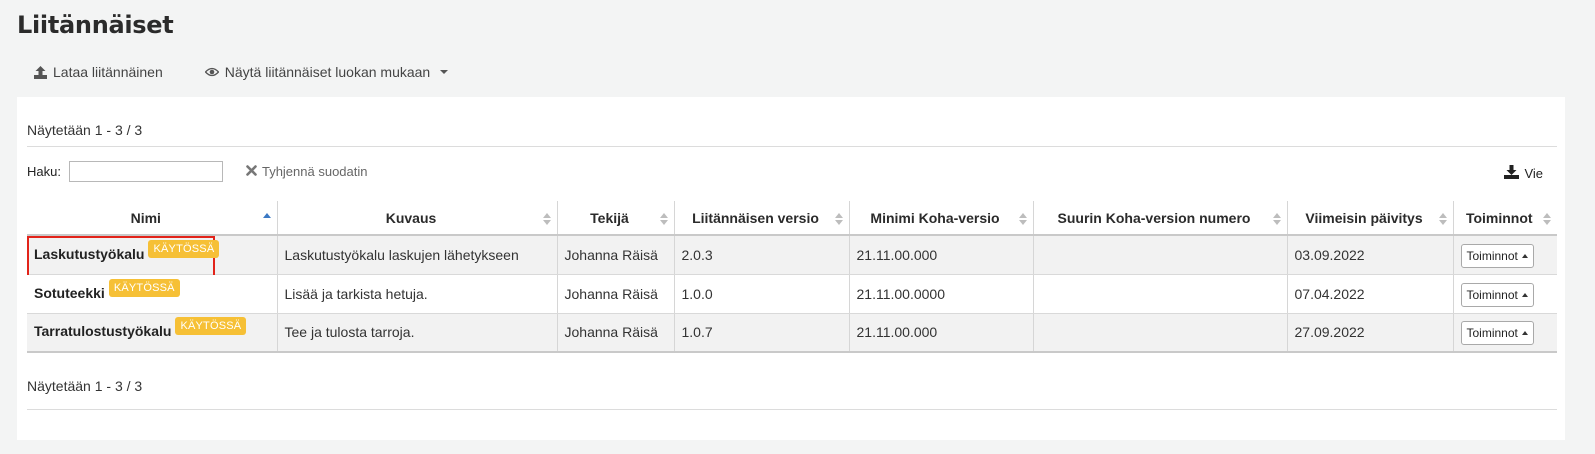  What do you see at coordinates (1159, 218) in the screenshot?
I see `column-header-max-koha-version: Suurin Koha-version numero` at bounding box center [1159, 218].